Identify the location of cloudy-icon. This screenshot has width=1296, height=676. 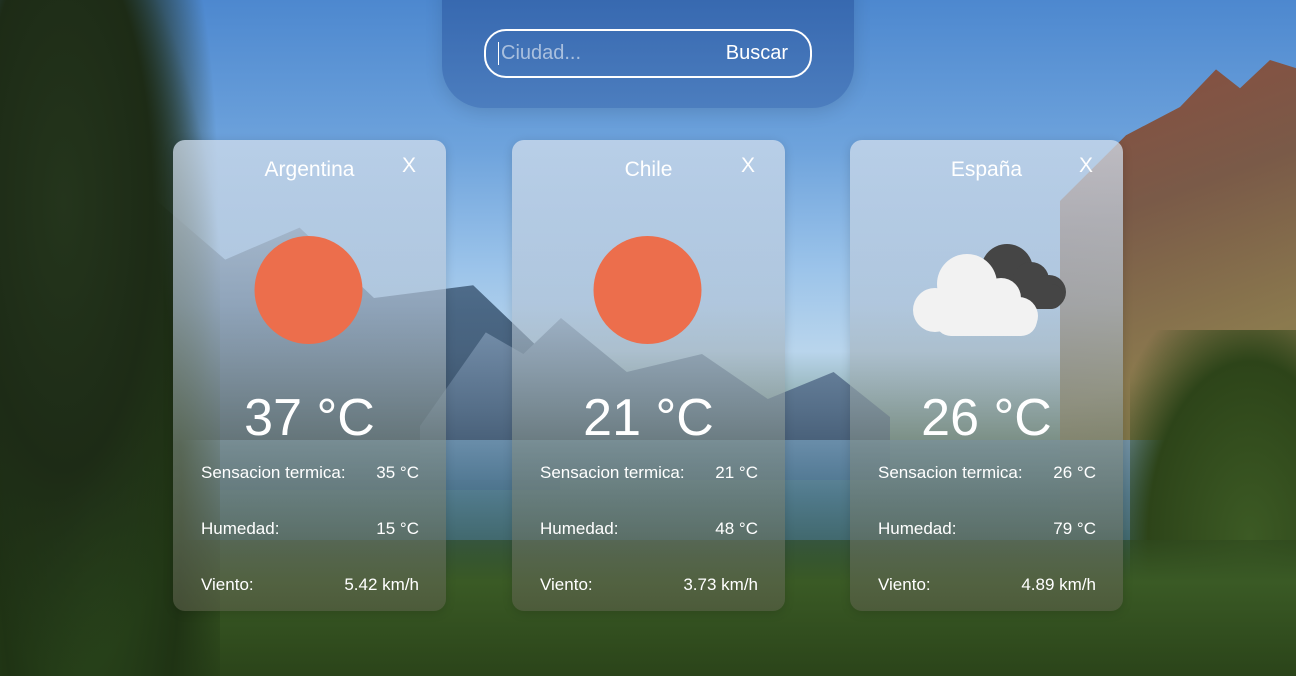
(987, 292).